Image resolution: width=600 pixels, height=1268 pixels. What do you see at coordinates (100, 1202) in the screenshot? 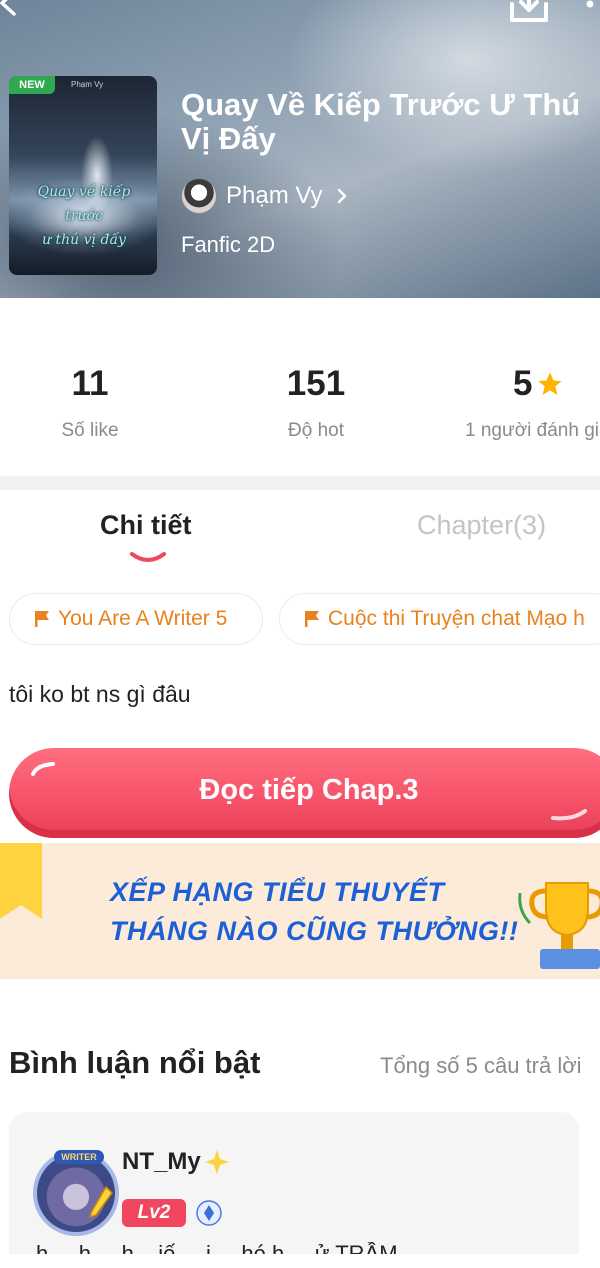
I see `pen-icon` at bounding box center [100, 1202].